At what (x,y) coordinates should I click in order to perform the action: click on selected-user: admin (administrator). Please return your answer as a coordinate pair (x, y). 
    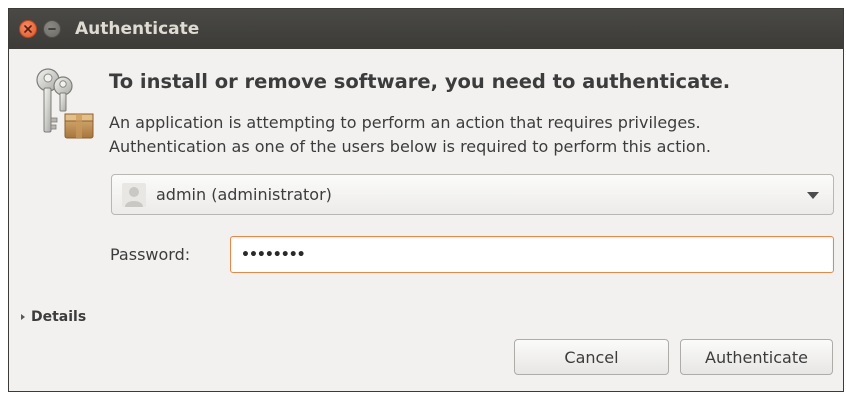
    Looking at the image, I should click on (244, 194).